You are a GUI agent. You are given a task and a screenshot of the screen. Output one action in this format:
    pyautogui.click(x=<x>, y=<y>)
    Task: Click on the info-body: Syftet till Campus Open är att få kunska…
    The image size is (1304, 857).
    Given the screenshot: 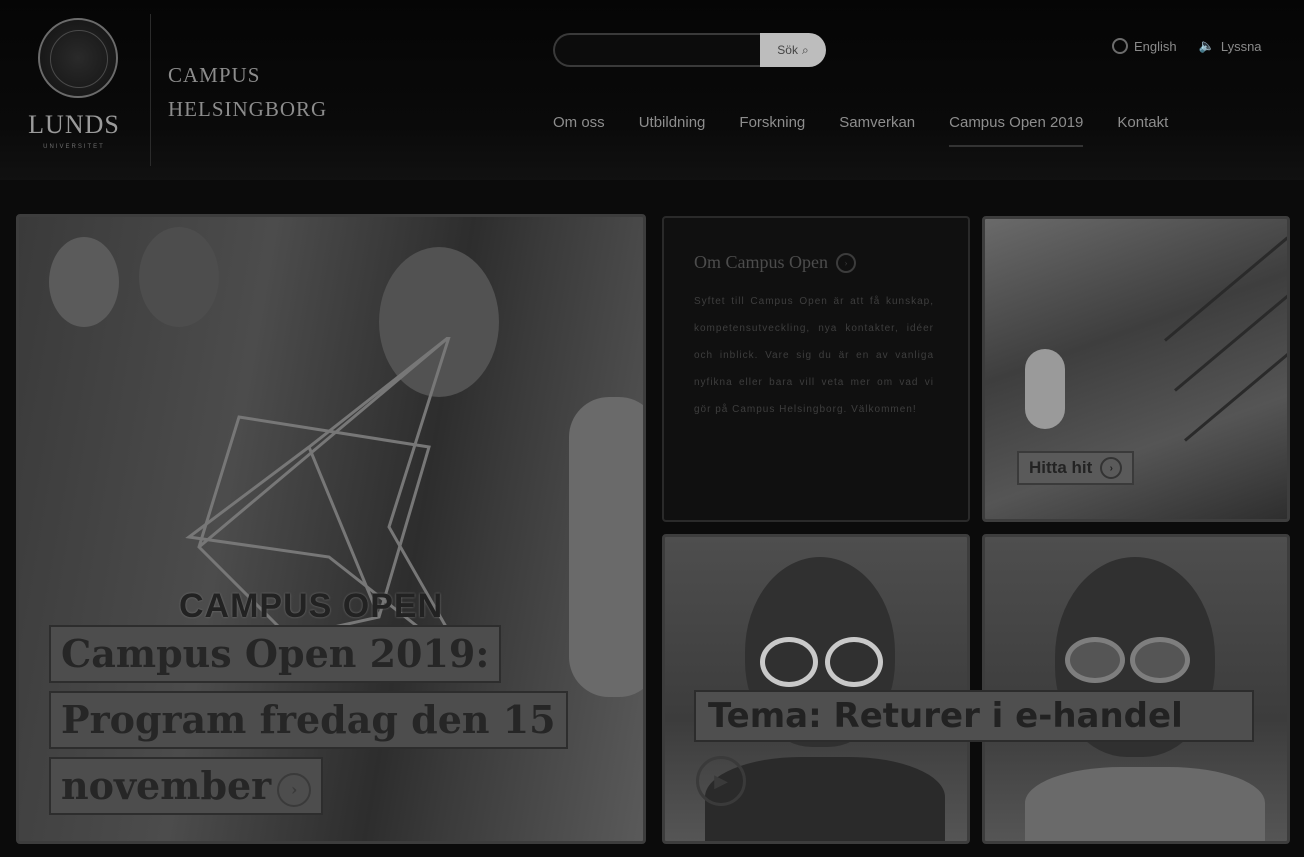 What is the action you would take?
    pyautogui.click(x=814, y=355)
    